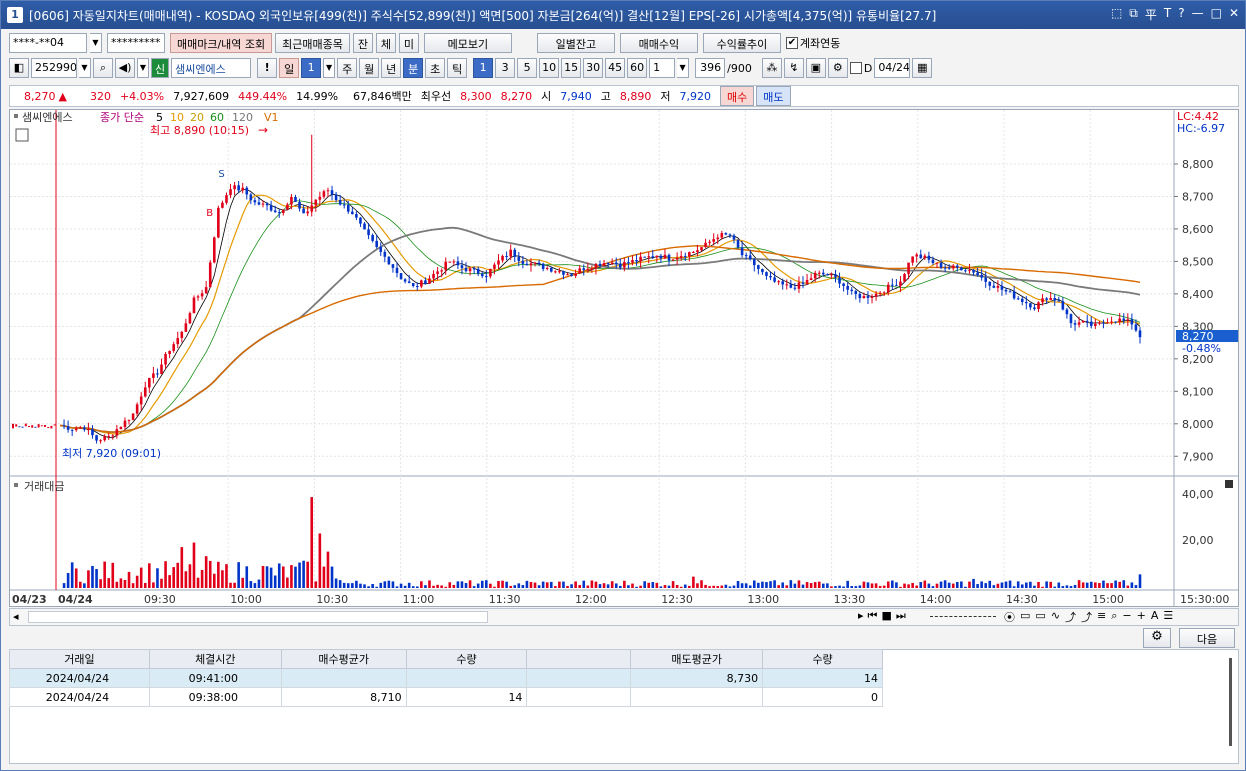 This screenshot has width=1246, height=771. Describe the element at coordinates (362, 43) in the screenshot. I see `balance-button: 잔` at that location.